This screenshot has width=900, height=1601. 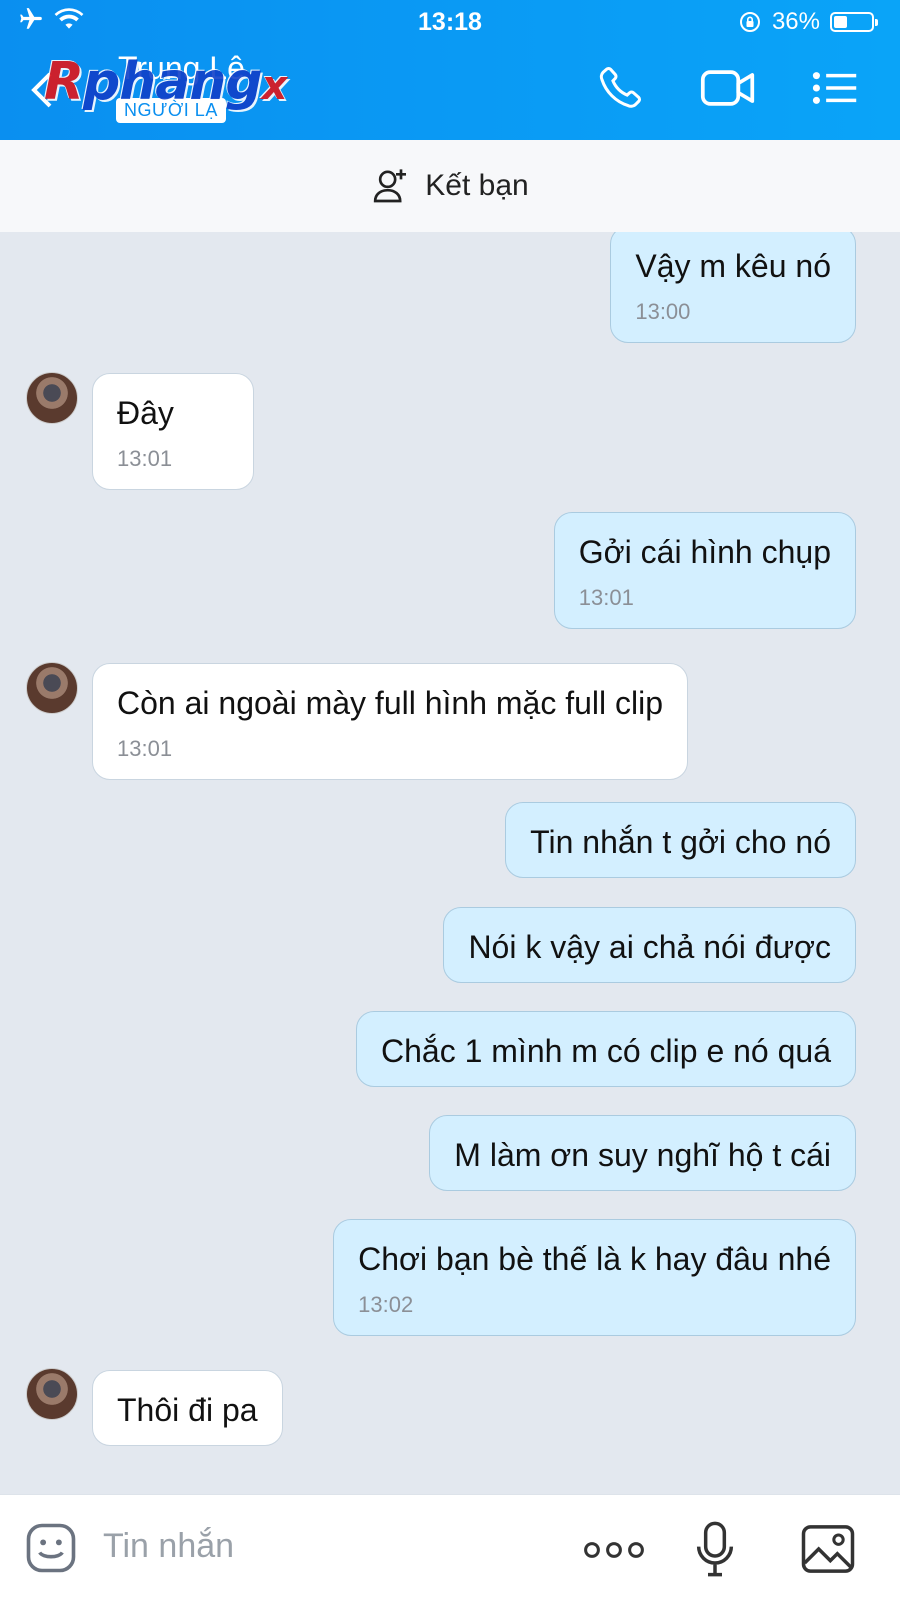 I want to click on message-text: Nói k vậy ai chả nói được, so click(x=649, y=947).